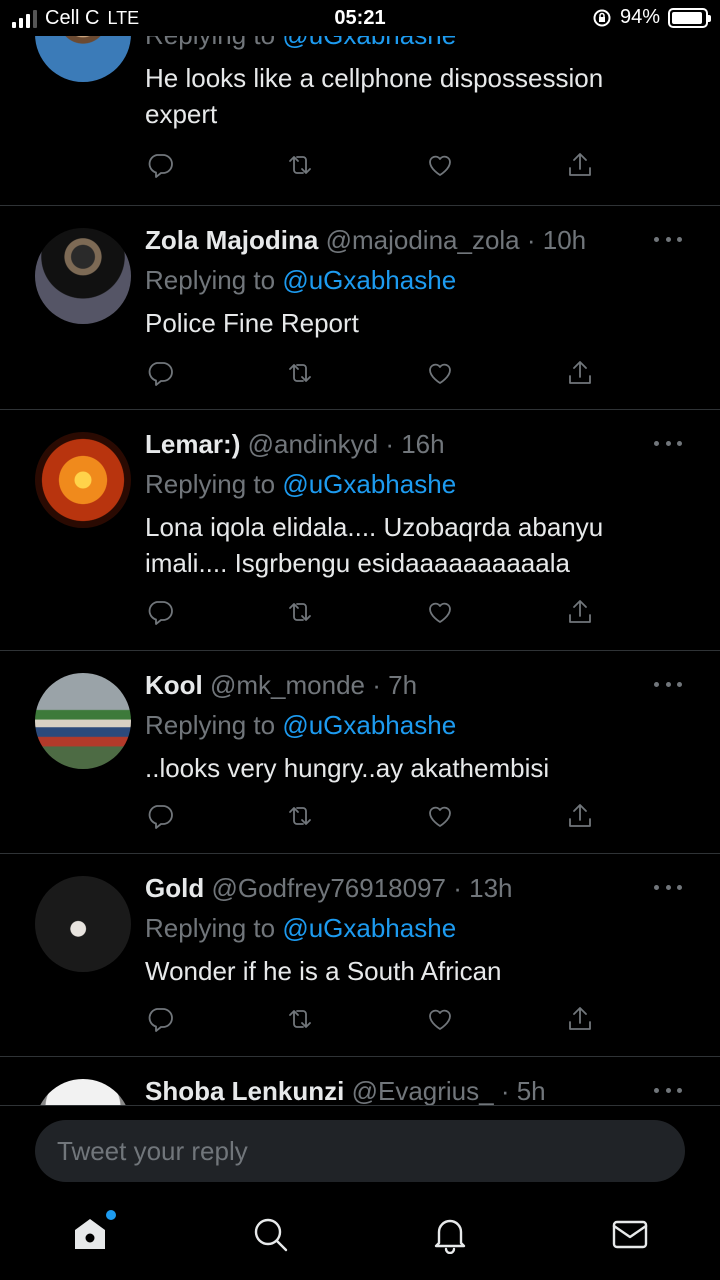 This screenshot has width=720, height=1280. What do you see at coordinates (360, 18) in the screenshot?
I see `status-bar: Cell C LTE 05:21 94%` at bounding box center [360, 18].